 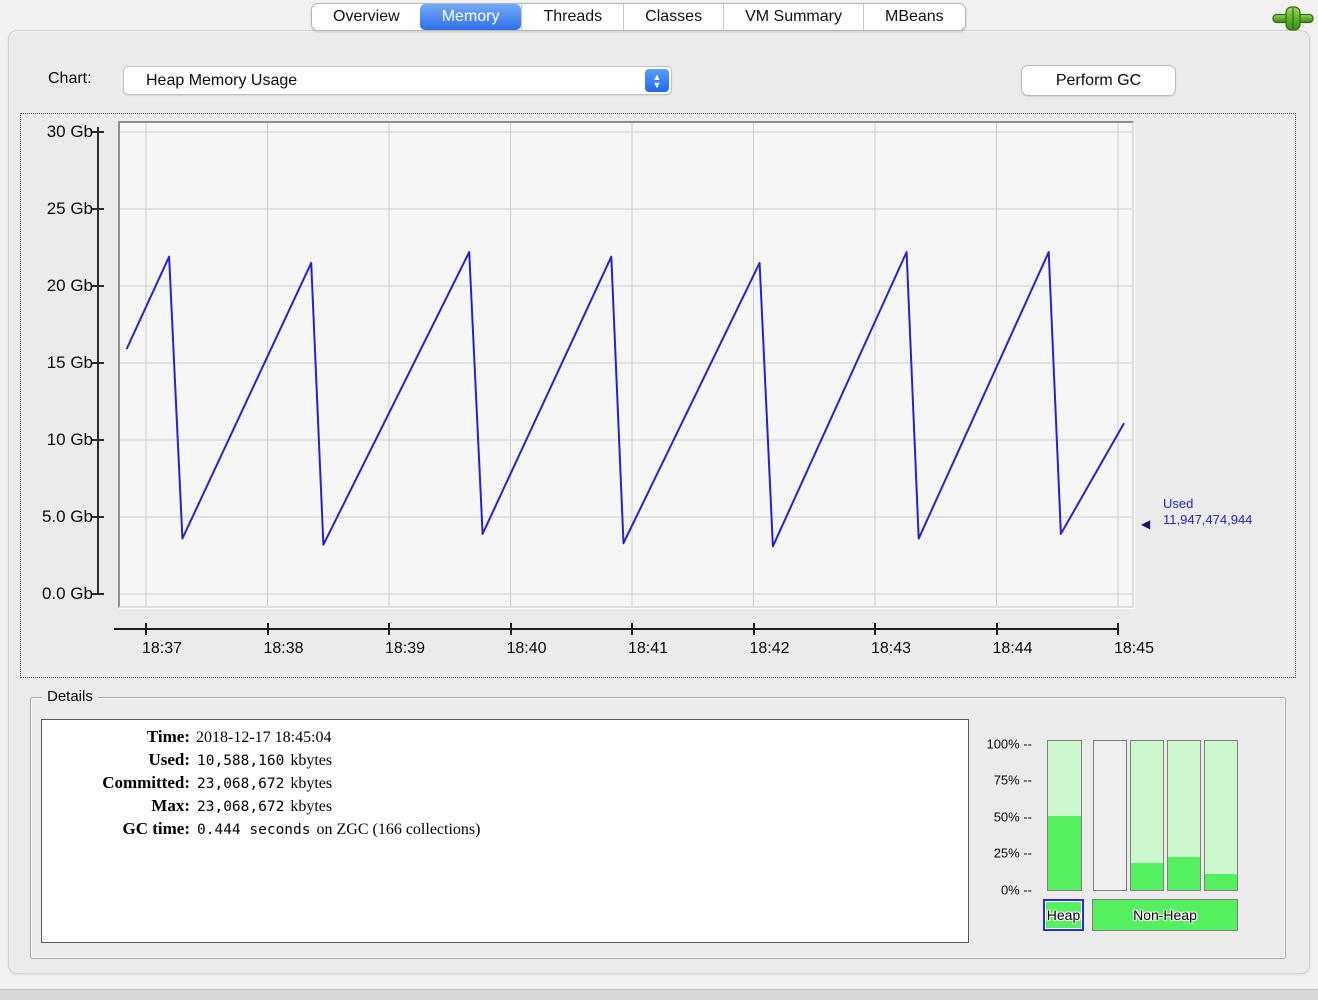 I want to click on used-callout-title: Used, so click(x=1178, y=503).